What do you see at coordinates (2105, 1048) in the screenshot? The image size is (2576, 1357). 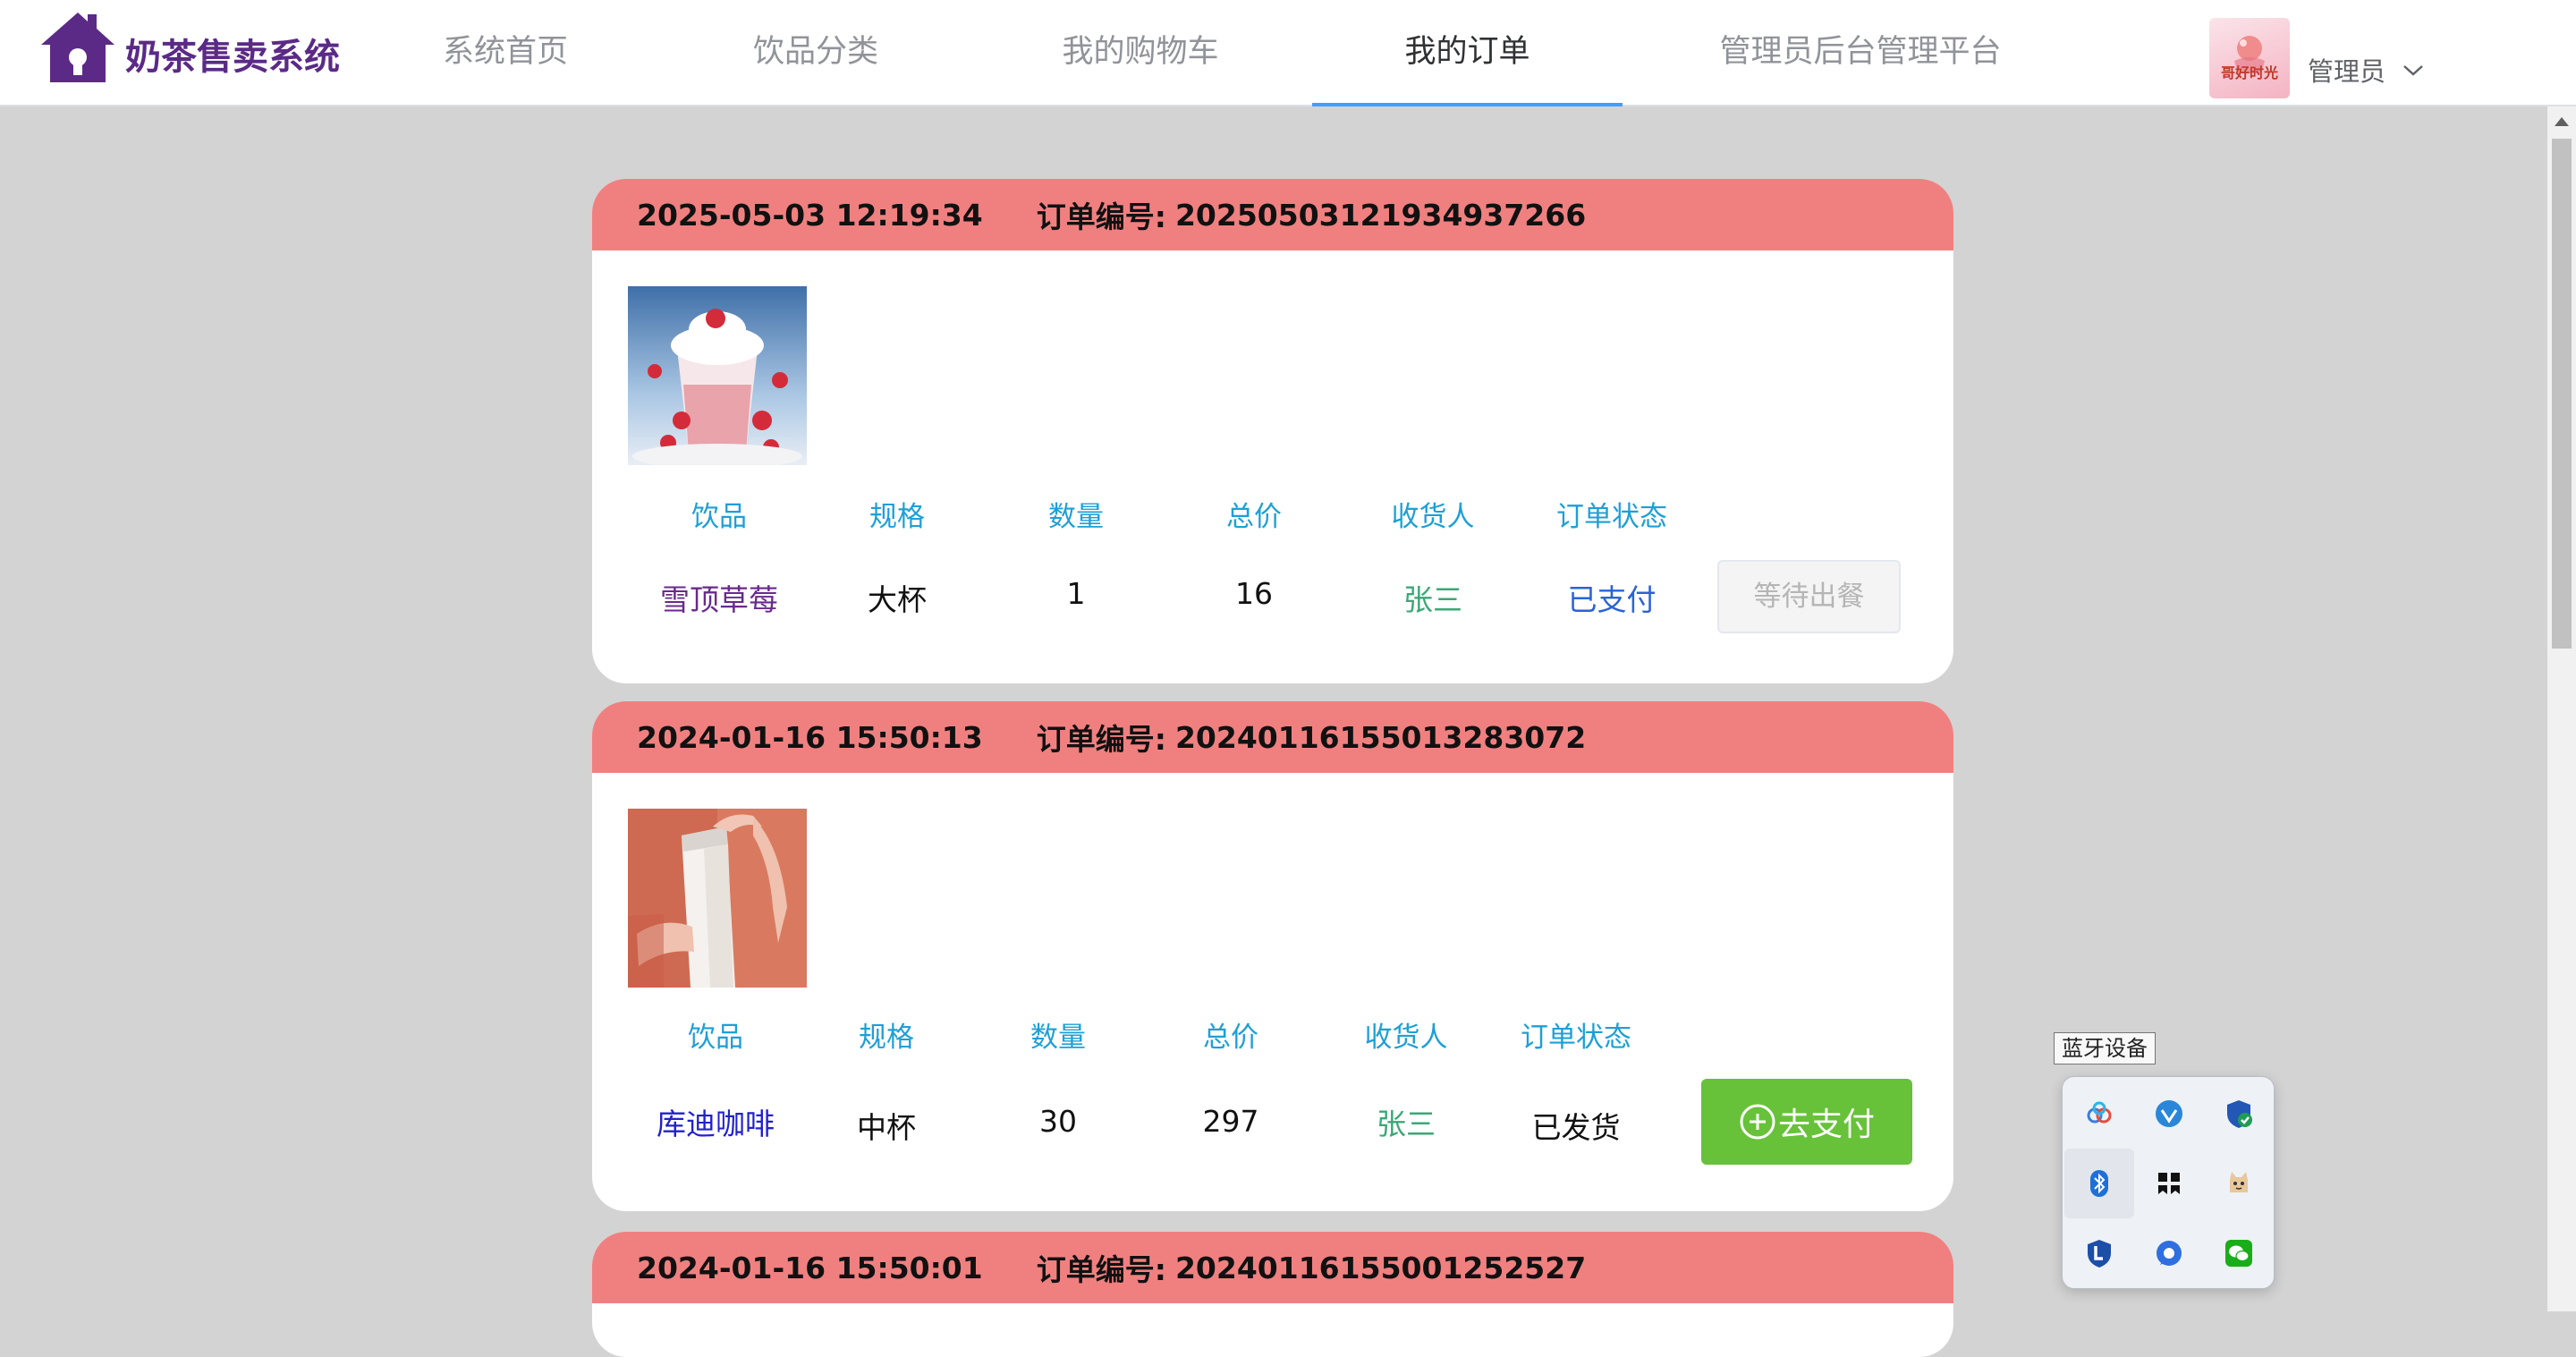 I see `tray-tooltip: 蓝牙设备` at bounding box center [2105, 1048].